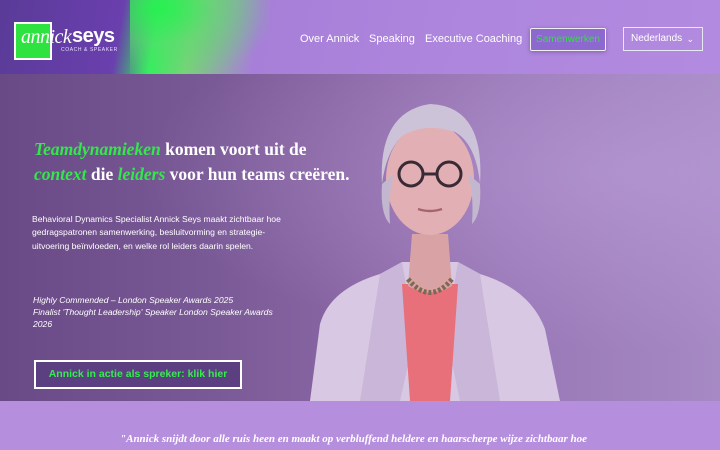 The height and width of the screenshot is (450, 720). Describe the element at coordinates (60, 174) in the screenshot. I see `headline-highlight-context: context` at that location.